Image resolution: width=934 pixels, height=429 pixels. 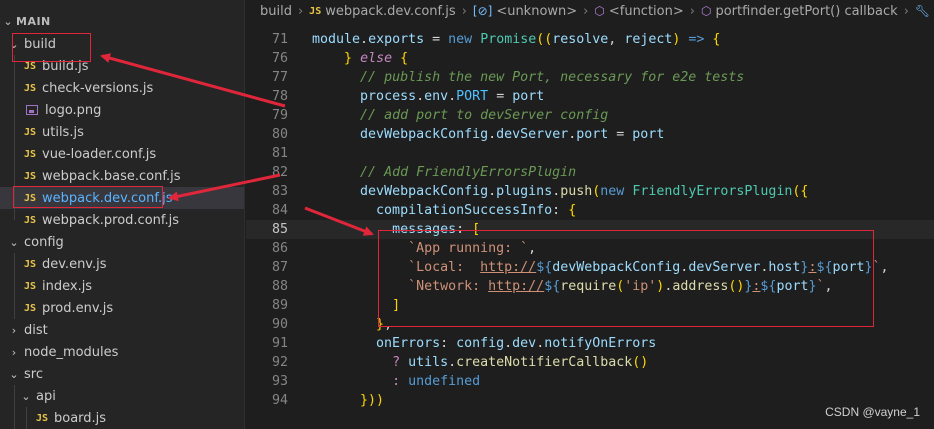 I want to click on code-line: 82 // Add FriendlyErrorsPlugin, so click(x=590, y=172).